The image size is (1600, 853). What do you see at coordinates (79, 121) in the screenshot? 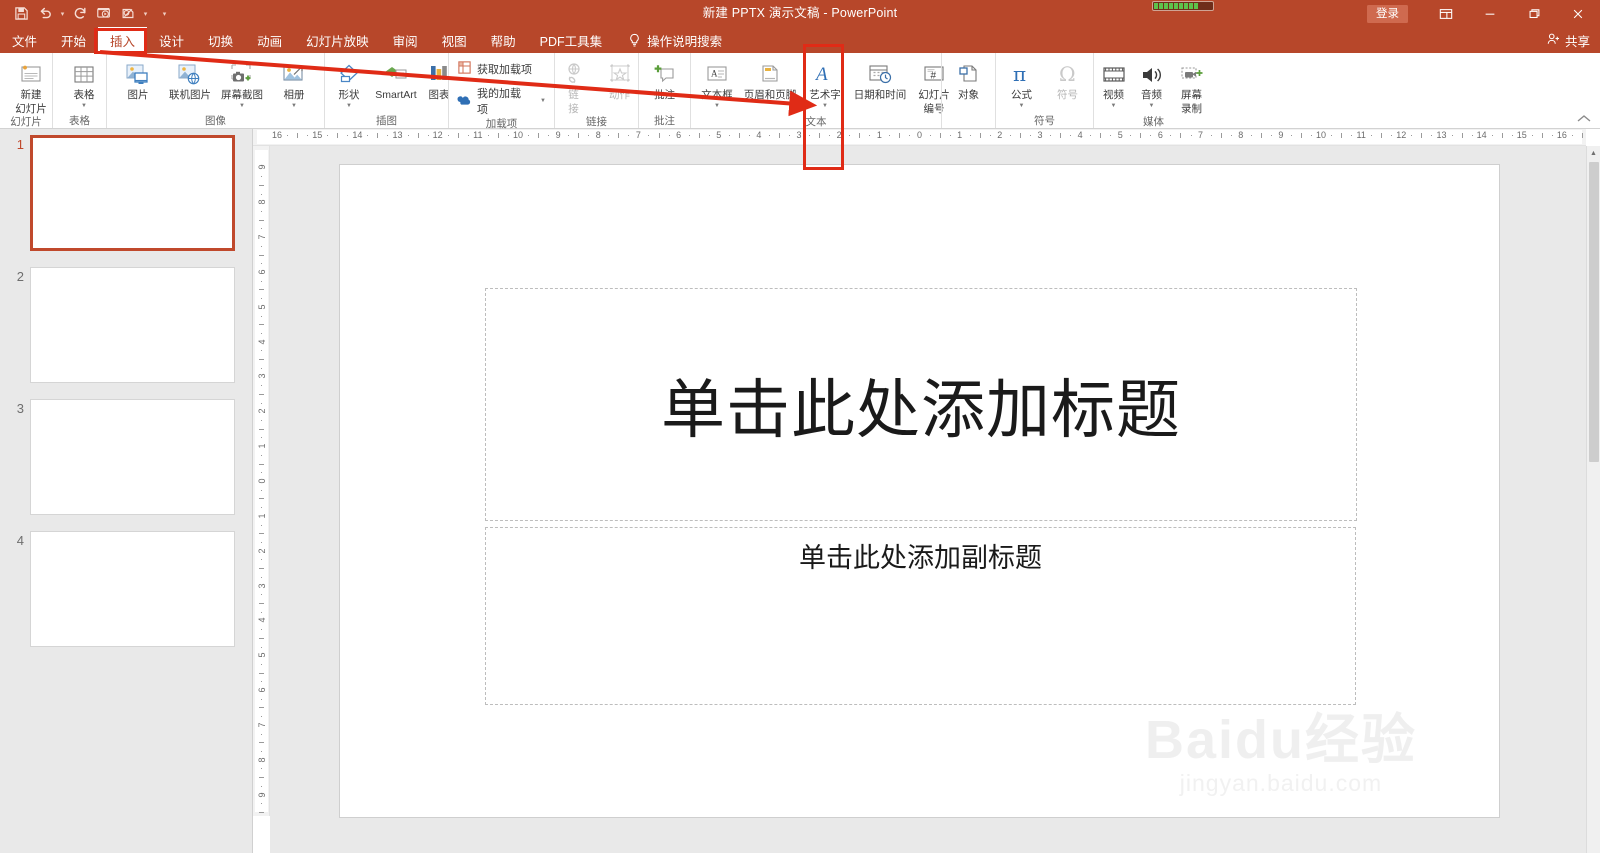
I see `ribbon-group-tables-label: 表格` at bounding box center [79, 121].